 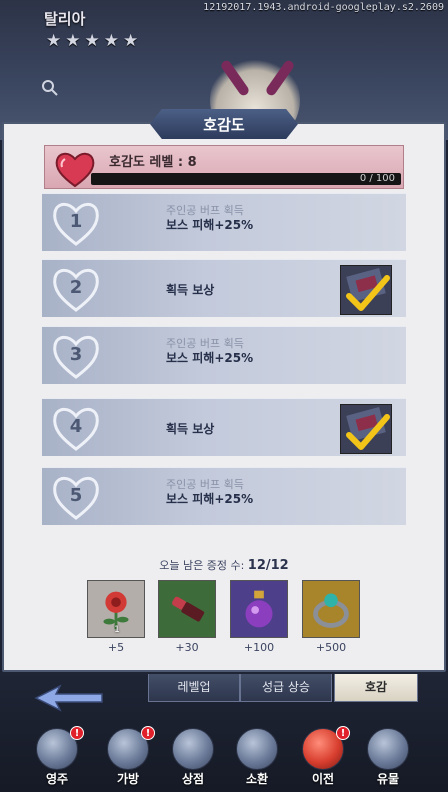 What do you see at coordinates (128, 759) in the screenshot?
I see `nav-bag: ! 가방` at bounding box center [128, 759].